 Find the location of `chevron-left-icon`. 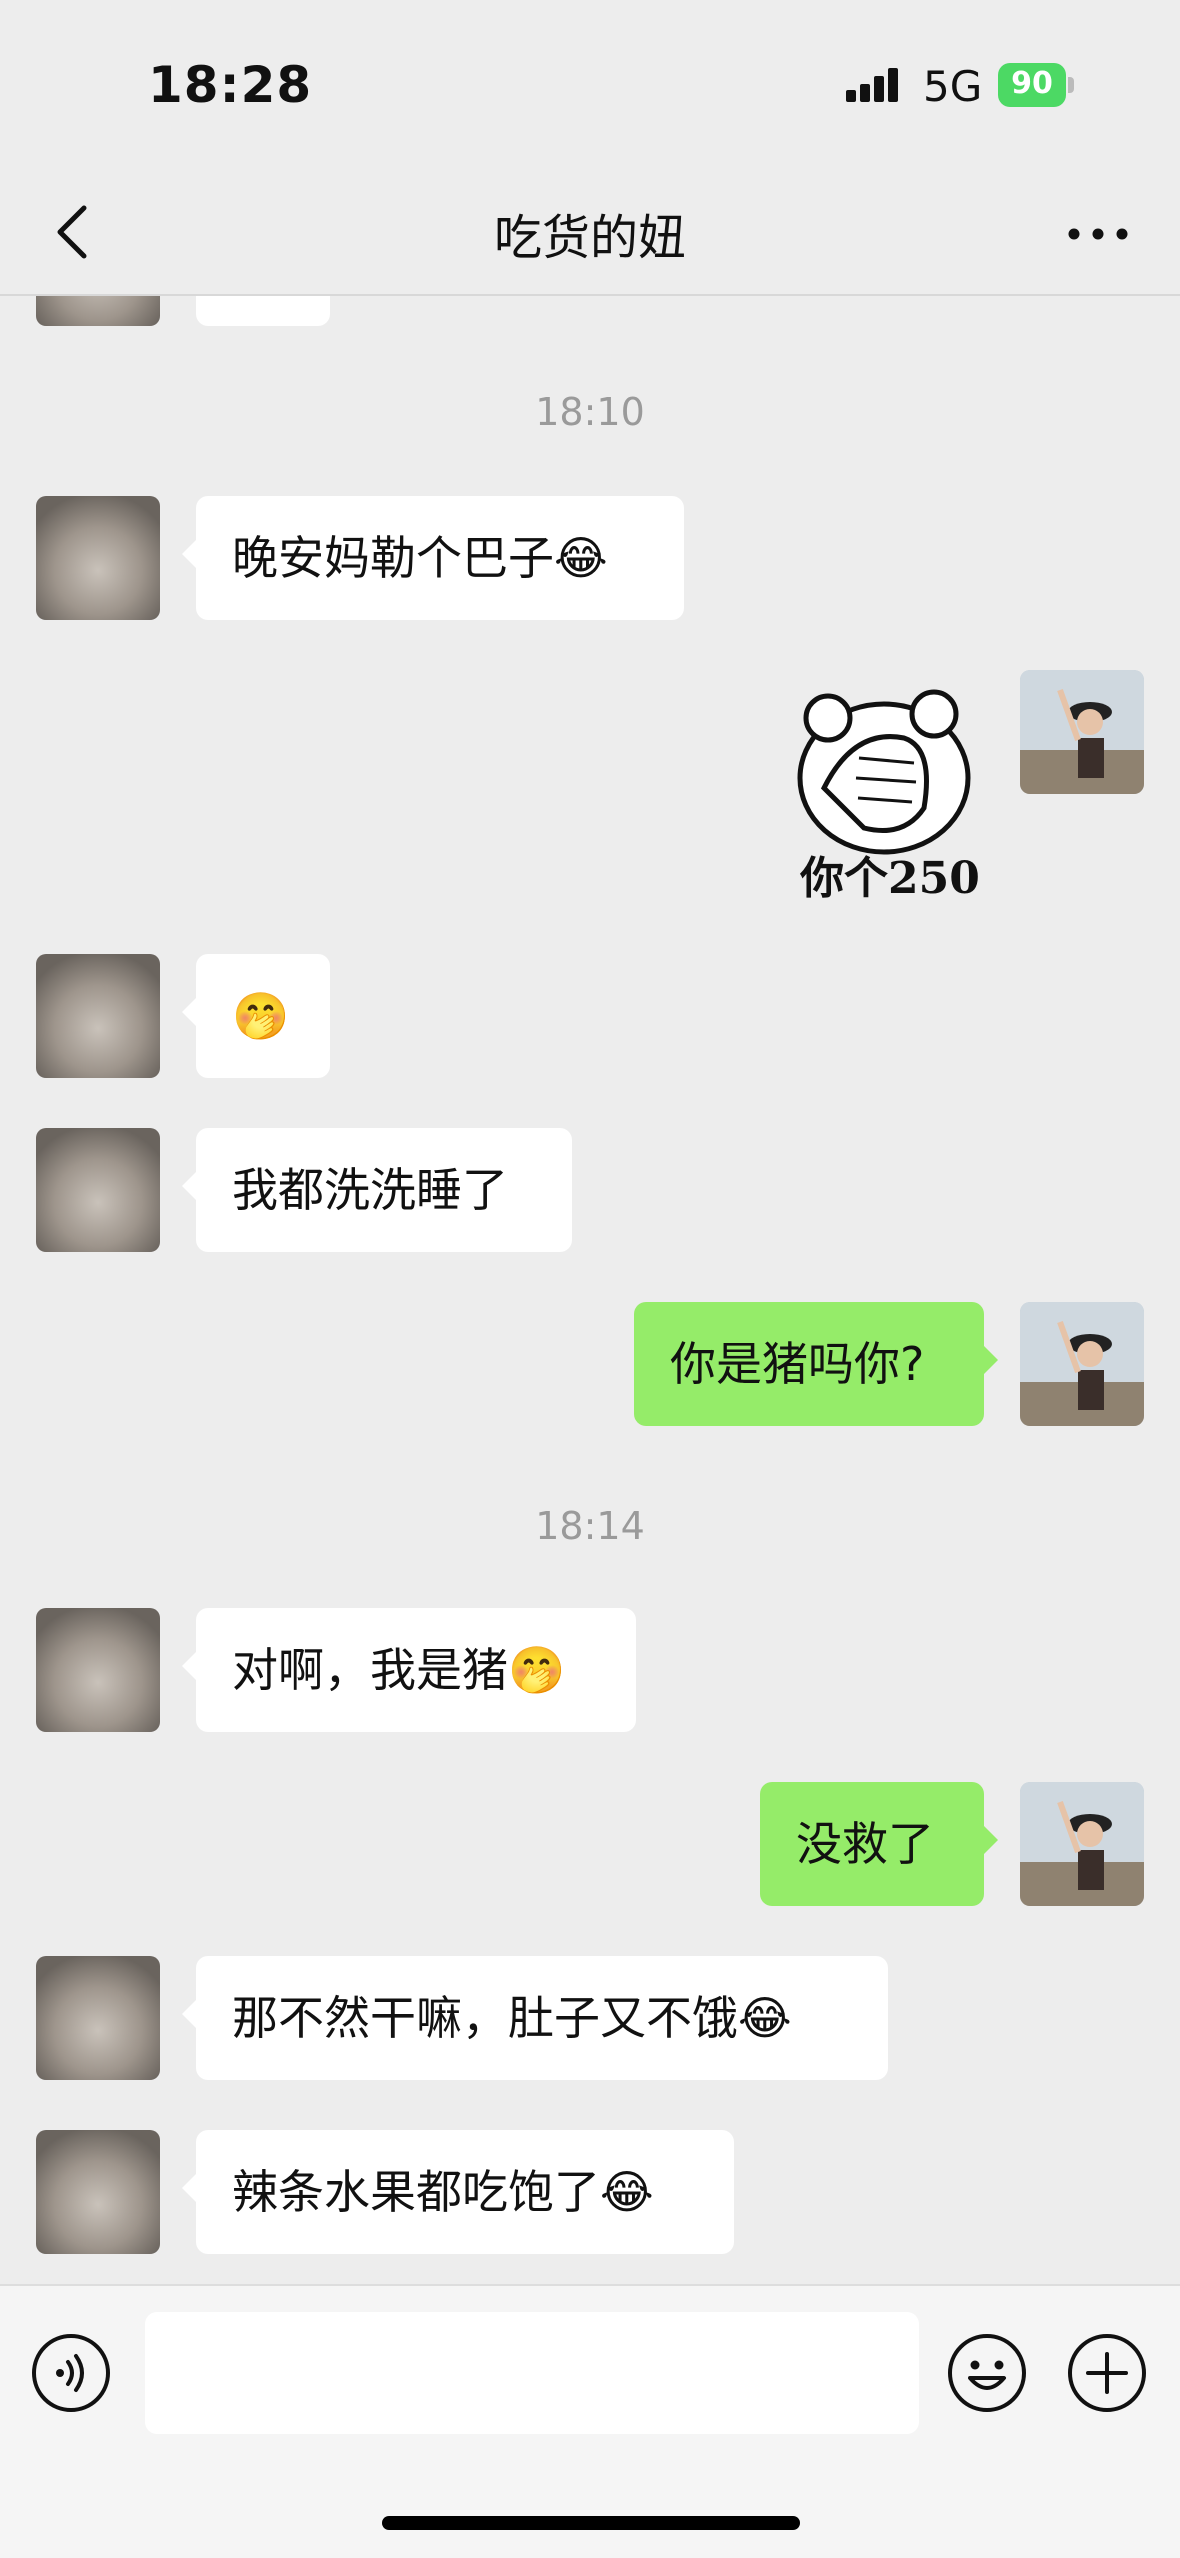

chevron-left-icon is located at coordinates (76, 232).